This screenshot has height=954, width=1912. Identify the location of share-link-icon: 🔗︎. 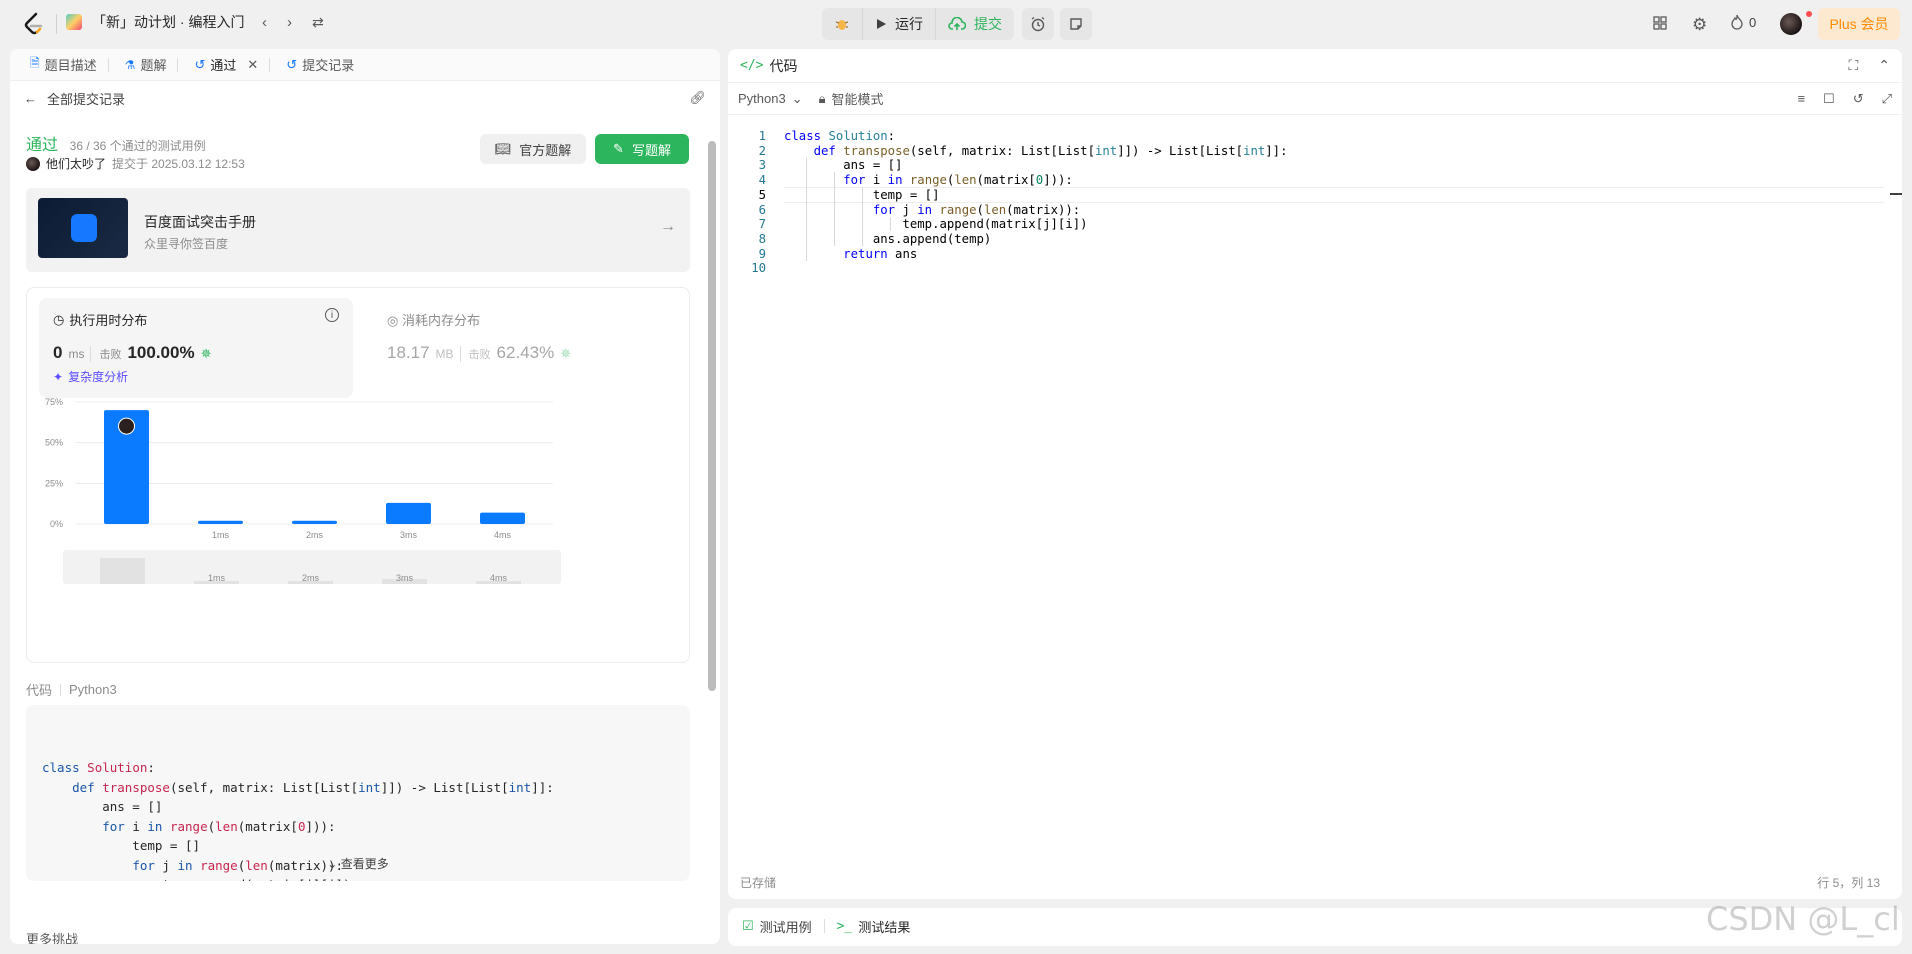
(697, 98).